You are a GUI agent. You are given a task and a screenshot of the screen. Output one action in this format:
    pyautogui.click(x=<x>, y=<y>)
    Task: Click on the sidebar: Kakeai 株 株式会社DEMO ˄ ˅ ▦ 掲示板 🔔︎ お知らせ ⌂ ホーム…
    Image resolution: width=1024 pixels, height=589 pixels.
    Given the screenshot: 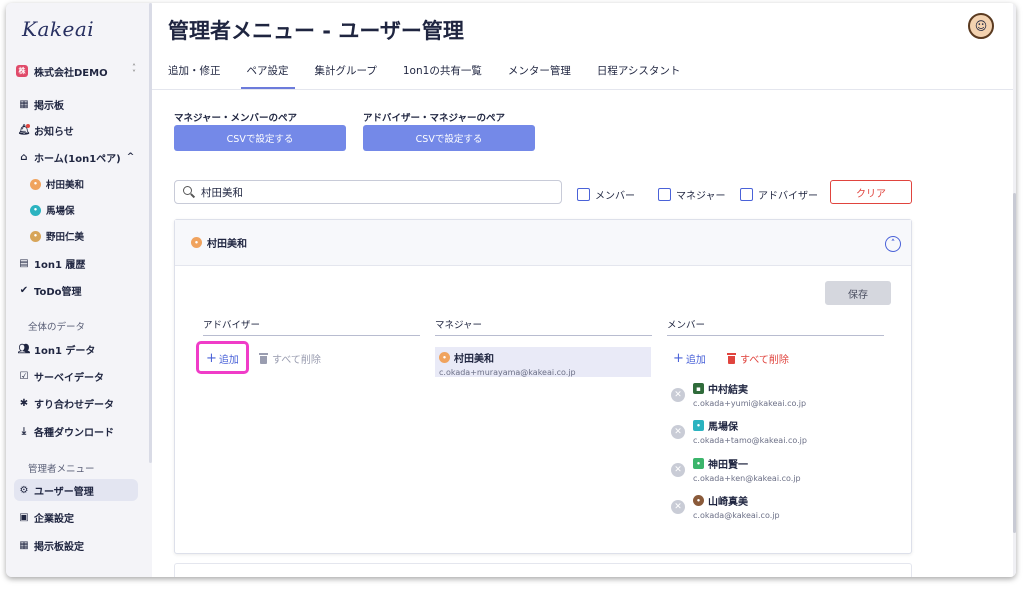 What is the action you would take?
    pyautogui.click(x=79, y=290)
    